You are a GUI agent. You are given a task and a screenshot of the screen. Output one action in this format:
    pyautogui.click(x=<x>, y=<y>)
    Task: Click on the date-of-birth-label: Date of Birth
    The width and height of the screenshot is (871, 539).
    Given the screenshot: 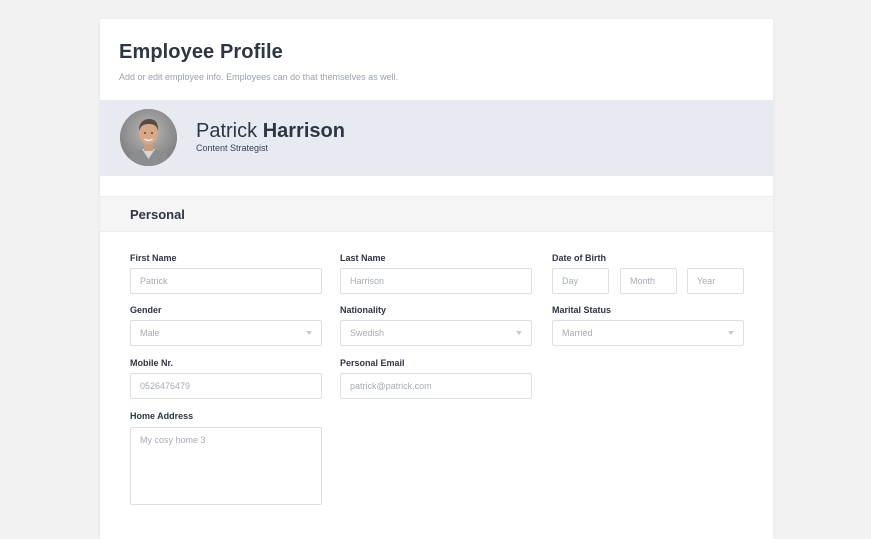 What is the action you would take?
    pyautogui.click(x=579, y=258)
    